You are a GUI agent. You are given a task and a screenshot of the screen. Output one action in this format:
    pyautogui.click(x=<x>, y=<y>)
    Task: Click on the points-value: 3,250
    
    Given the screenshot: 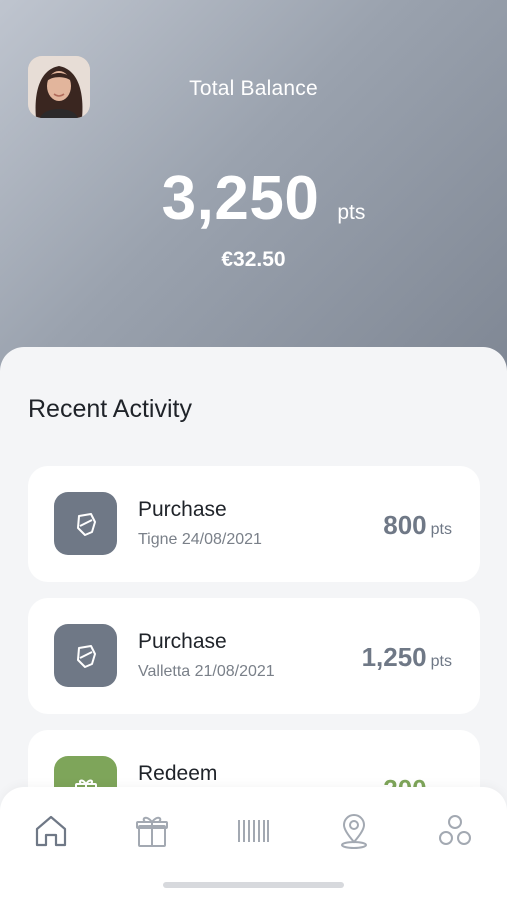 What is the action you would take?
    pyautogui.click(x=240, y=198)
    